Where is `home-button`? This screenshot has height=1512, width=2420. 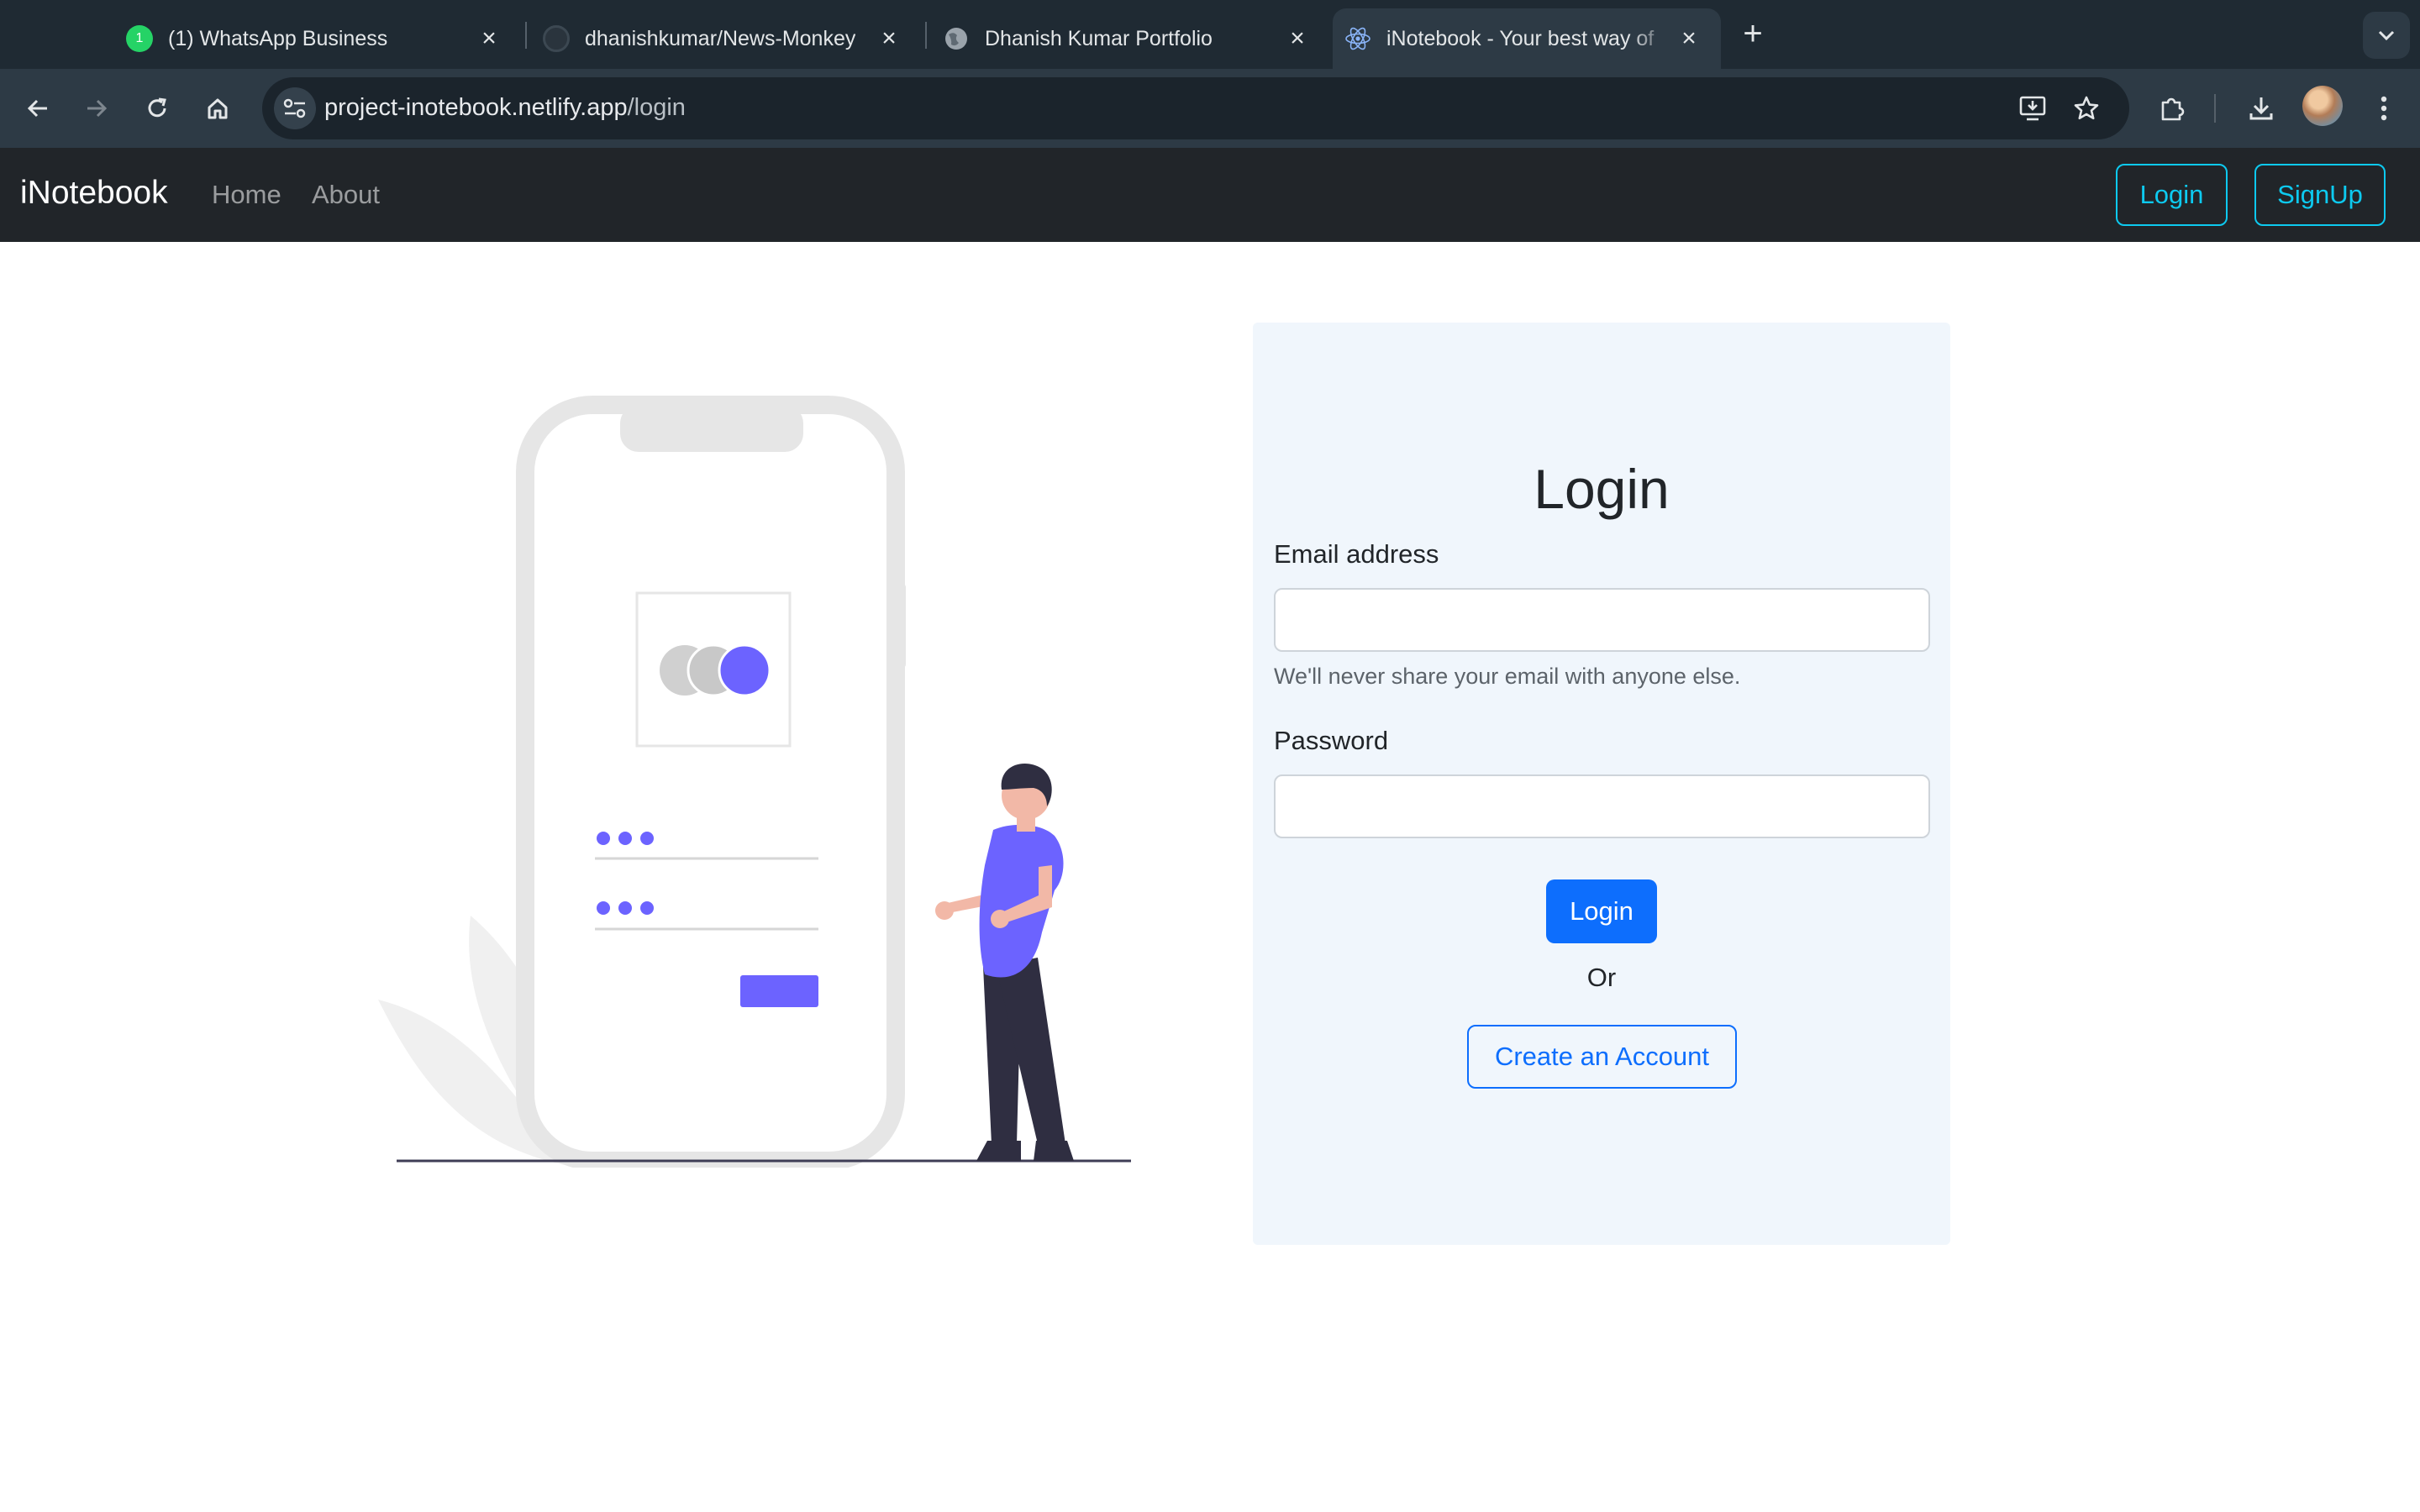 home-button is located at coordinates (218, 108).